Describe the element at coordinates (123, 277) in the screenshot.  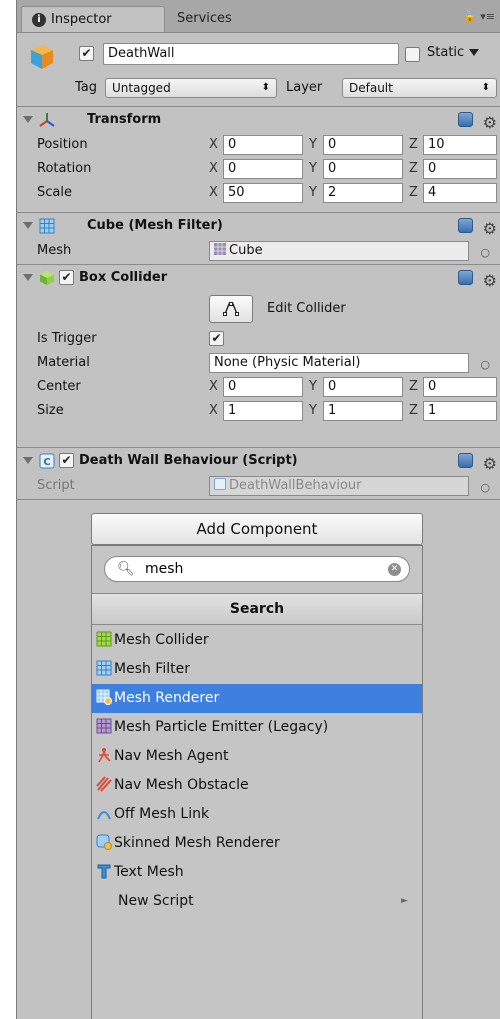
I see `box-collider-title: Box Collider` at that location.